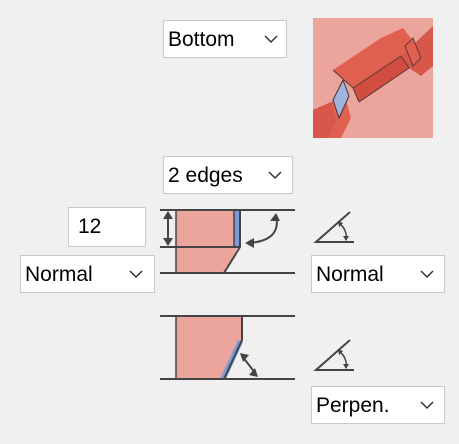 The image size is (459, 444). I want to click on bevel-left-angle-select: Normal, so click(87, 274).